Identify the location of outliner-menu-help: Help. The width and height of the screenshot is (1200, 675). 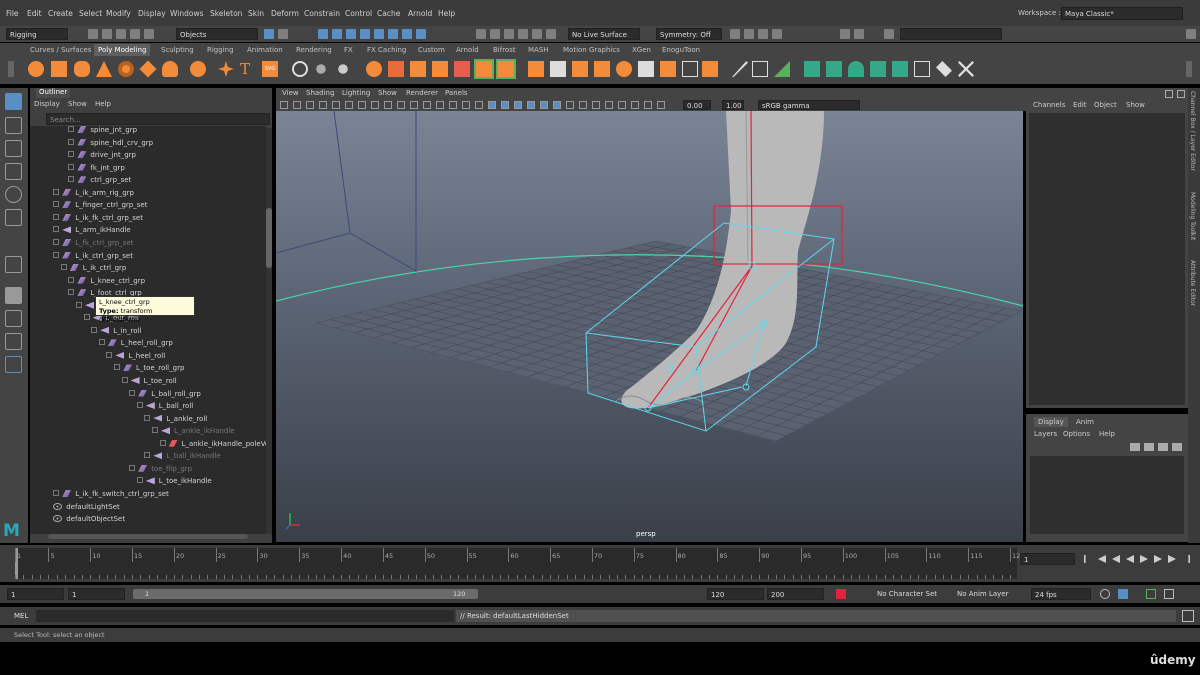
(103, 104).